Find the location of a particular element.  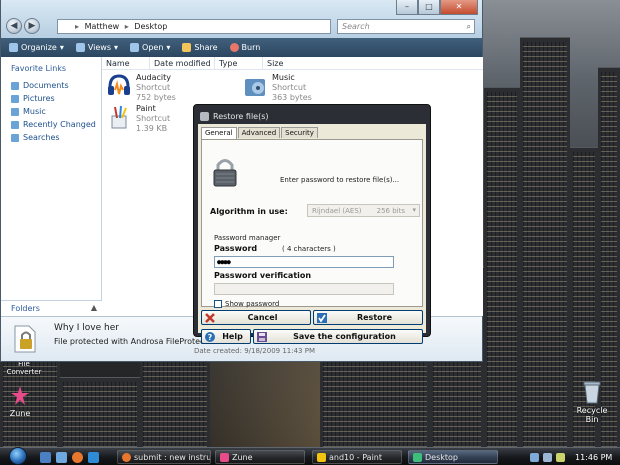

window-caption-buttons: – □ ✕ is located at coordinates (437, 7).